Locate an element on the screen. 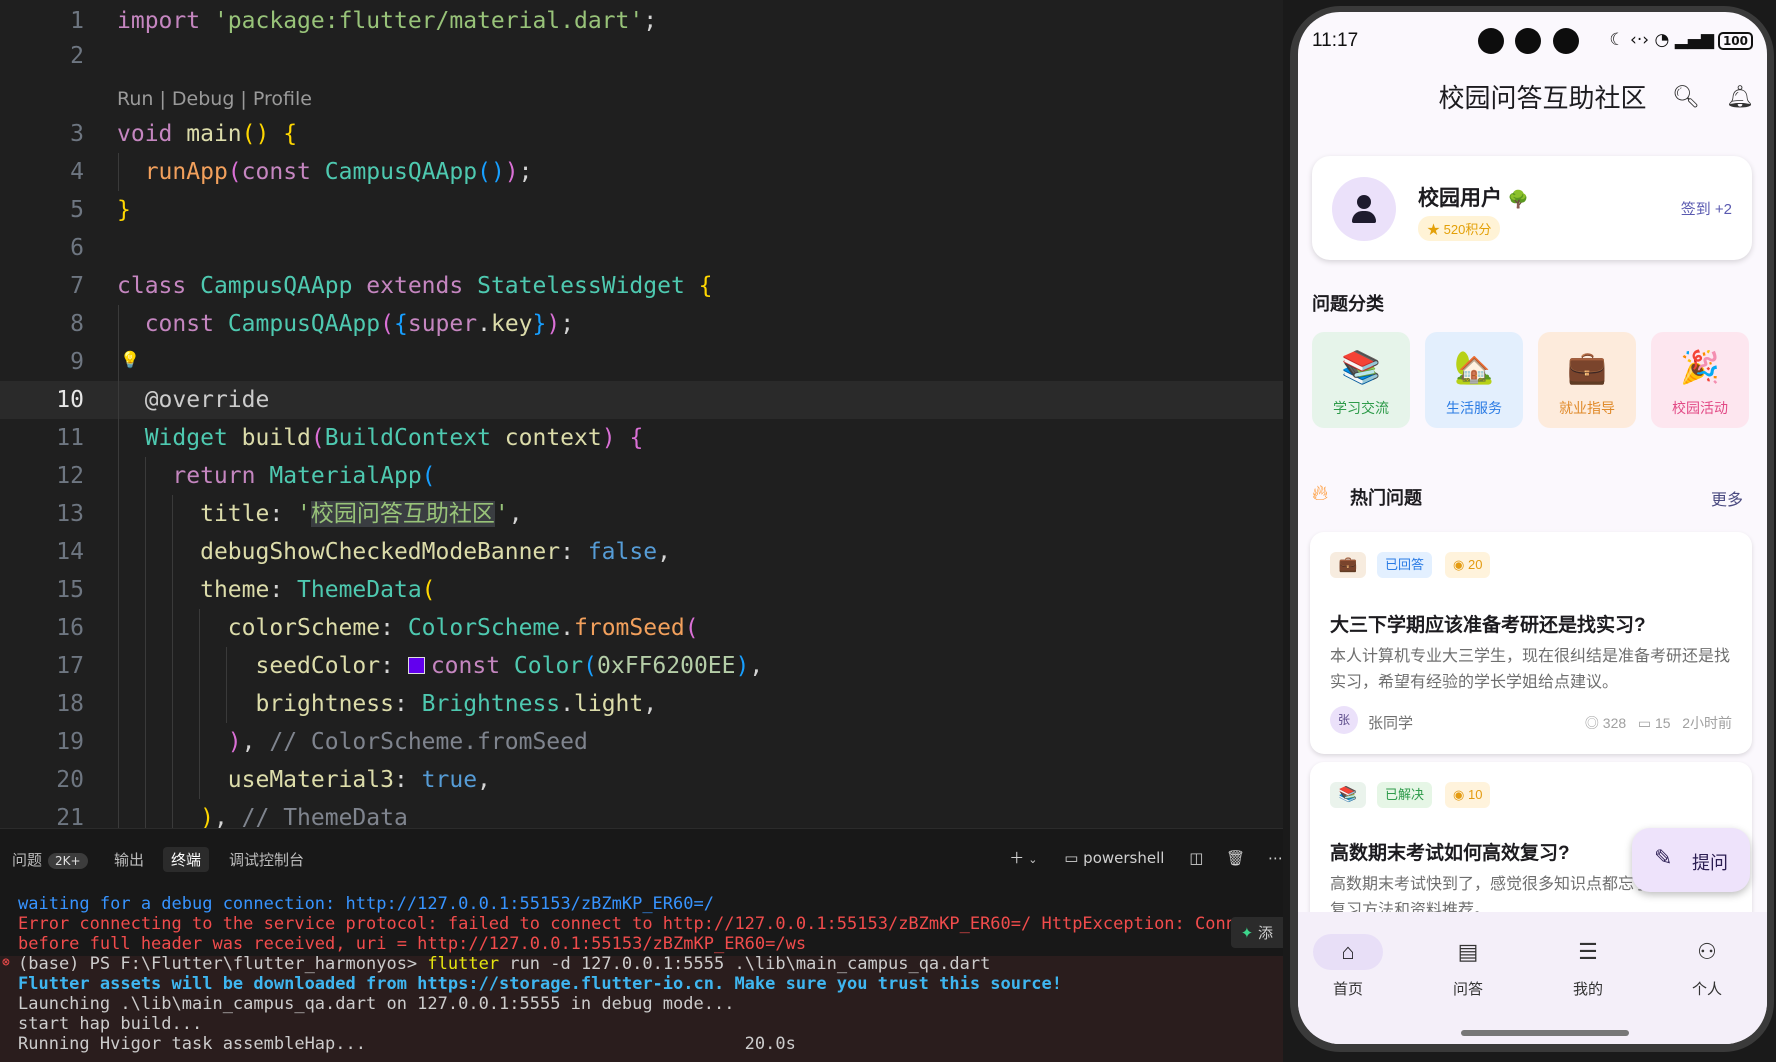  code-line: 18 brightness: Brightness.light, is located at coordinates (641, 704).